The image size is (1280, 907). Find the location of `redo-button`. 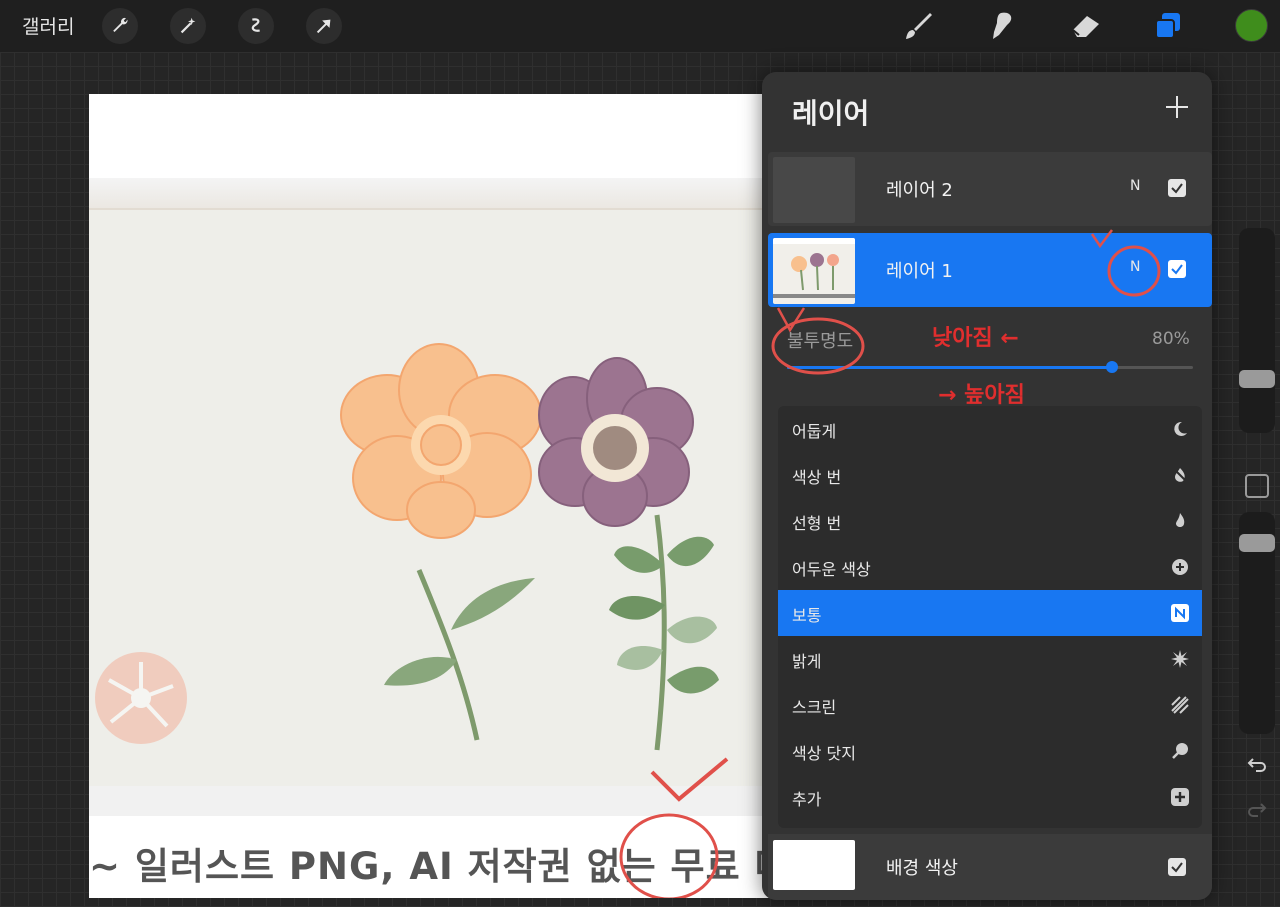

redo-button is located at coordinates (1257, 809).